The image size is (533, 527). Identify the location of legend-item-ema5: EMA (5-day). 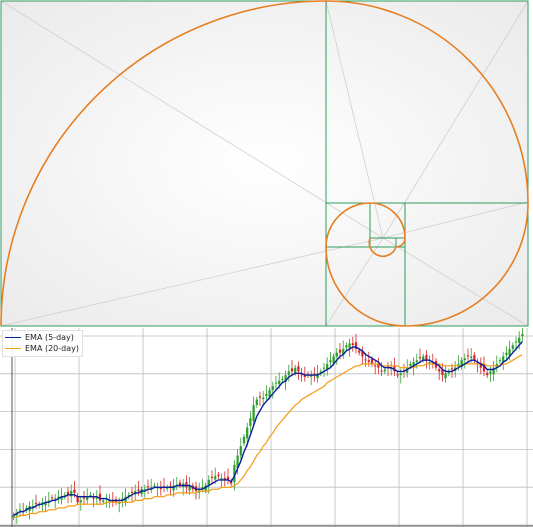
(42, 337).